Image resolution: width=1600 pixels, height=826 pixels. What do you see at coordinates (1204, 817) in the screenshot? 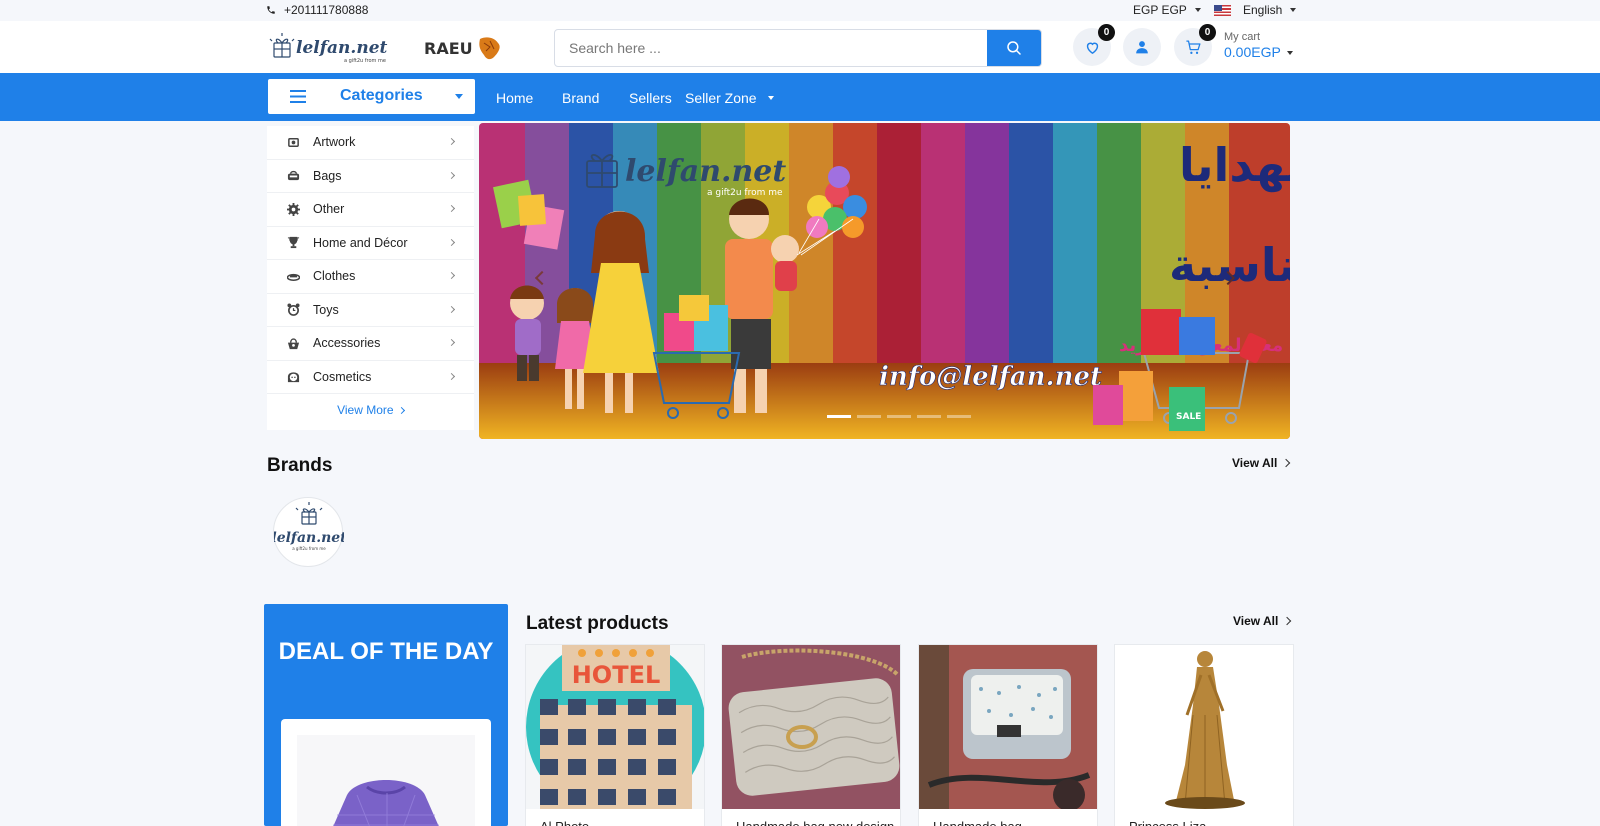
I see `product-name: Princess Liza` at bounding box center [1204, 817].